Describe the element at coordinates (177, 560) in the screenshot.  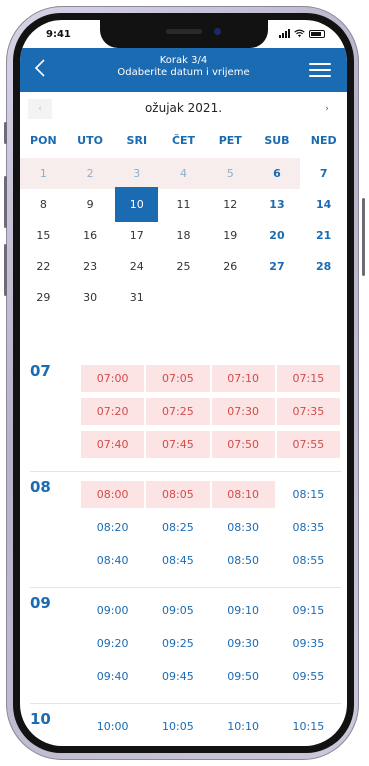
I see `time-slot-available: 08:45` at that location.